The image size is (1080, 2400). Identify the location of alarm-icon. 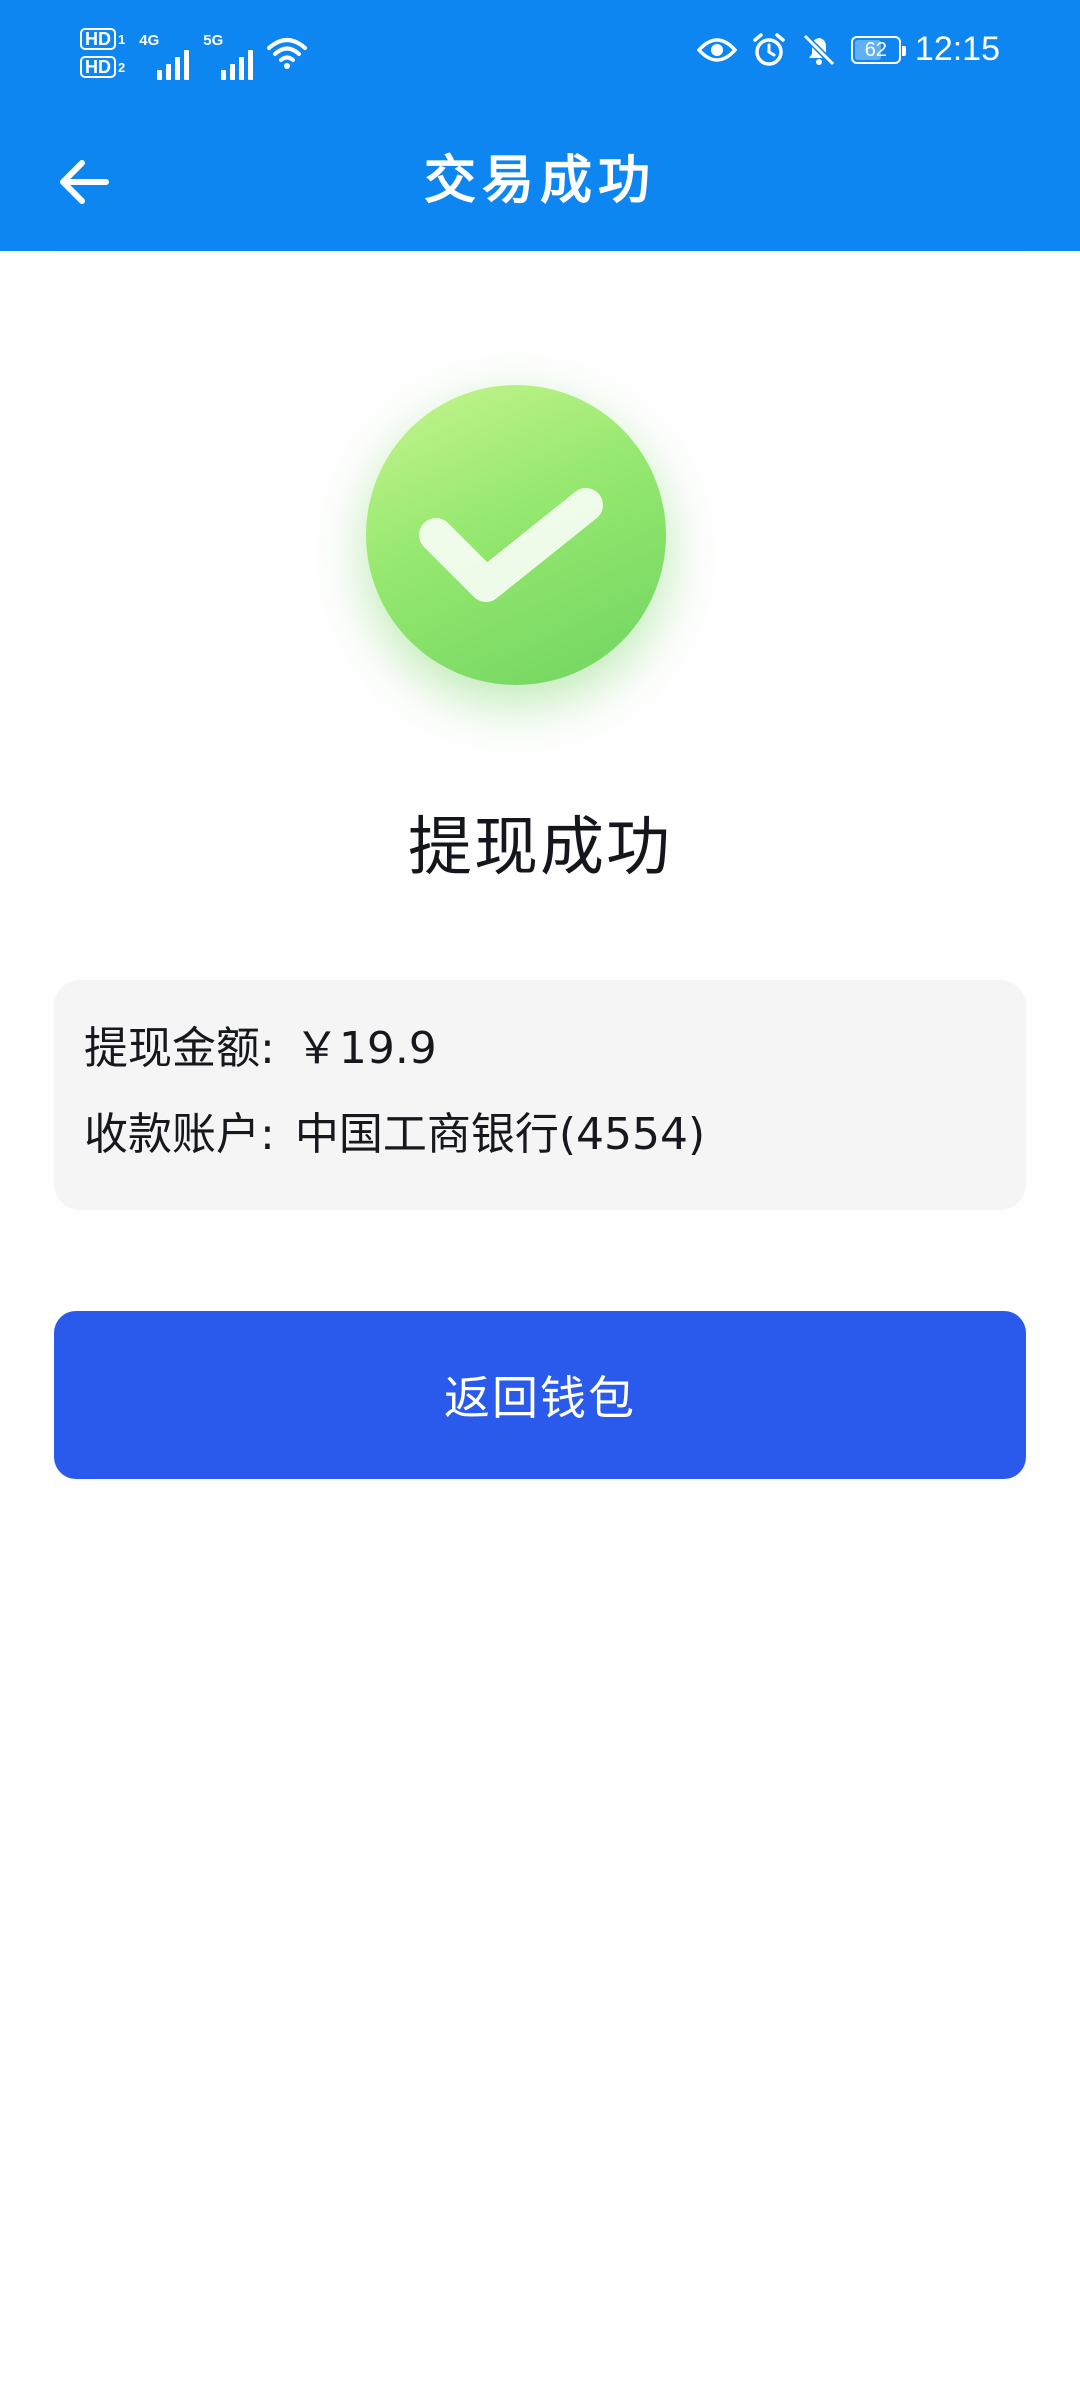
(769, 49).